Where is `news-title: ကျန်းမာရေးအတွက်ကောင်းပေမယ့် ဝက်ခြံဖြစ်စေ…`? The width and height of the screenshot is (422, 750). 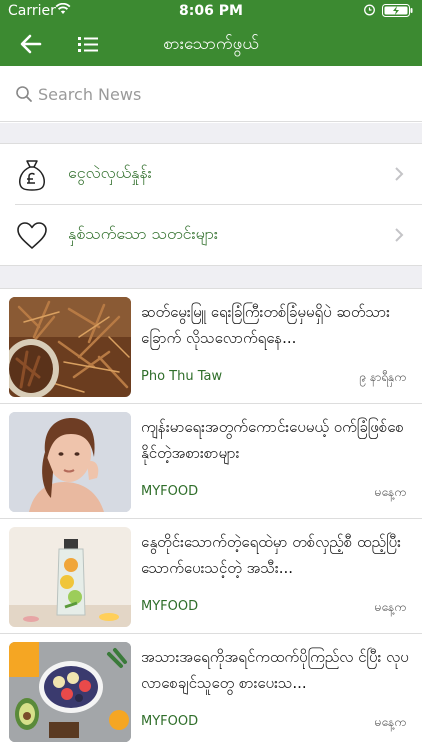
news-title: ကျန်းမာရေးအတွက်ကောင်းပေမယ့် ဝက်ခြံဖြစ်စေ… is located at coordinates (272, 440).